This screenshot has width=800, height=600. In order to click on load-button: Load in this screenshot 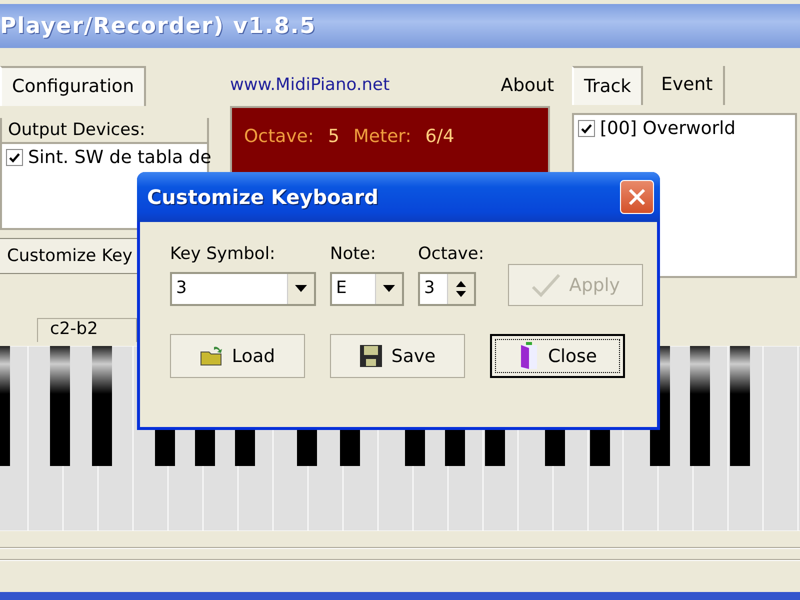, I will do `click(237, 356)`.